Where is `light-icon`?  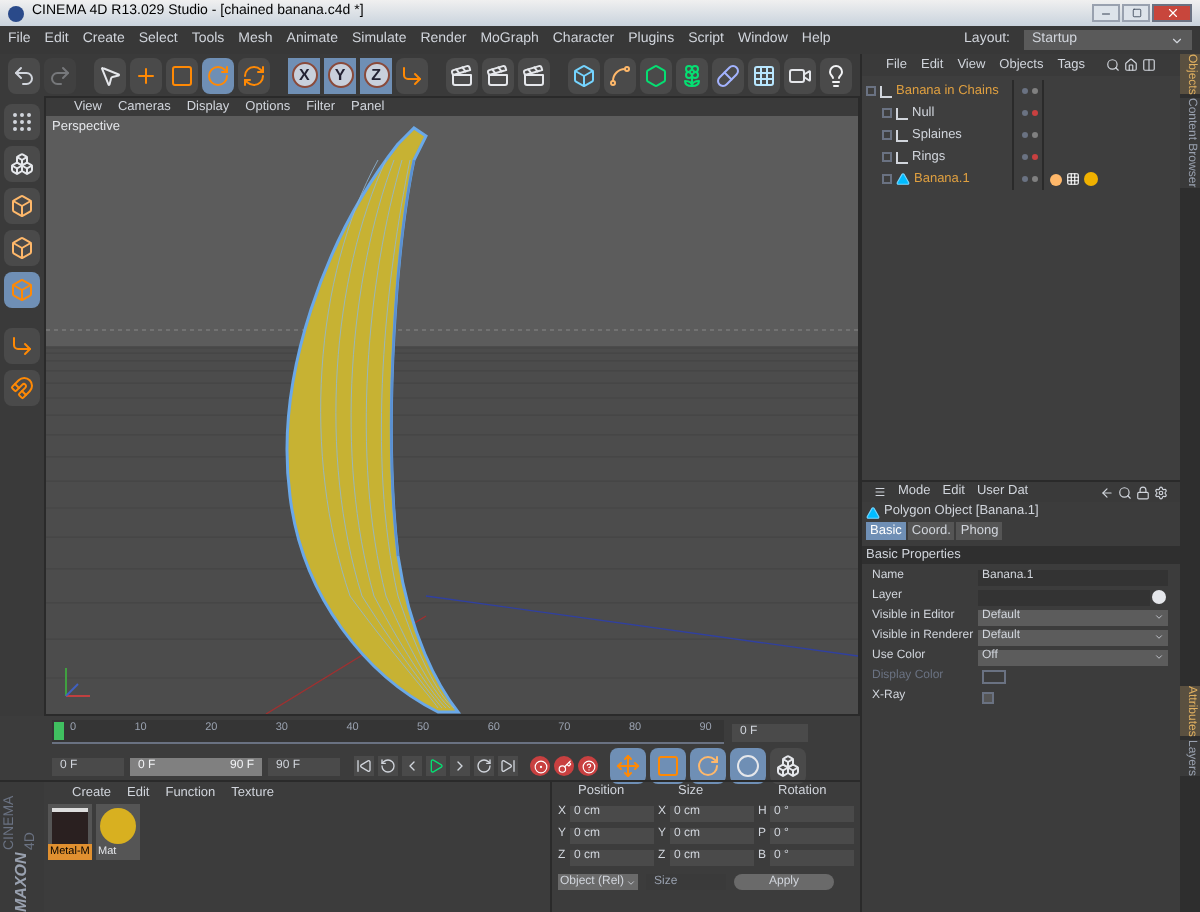 light-icon is located at coordinates (835, 75).